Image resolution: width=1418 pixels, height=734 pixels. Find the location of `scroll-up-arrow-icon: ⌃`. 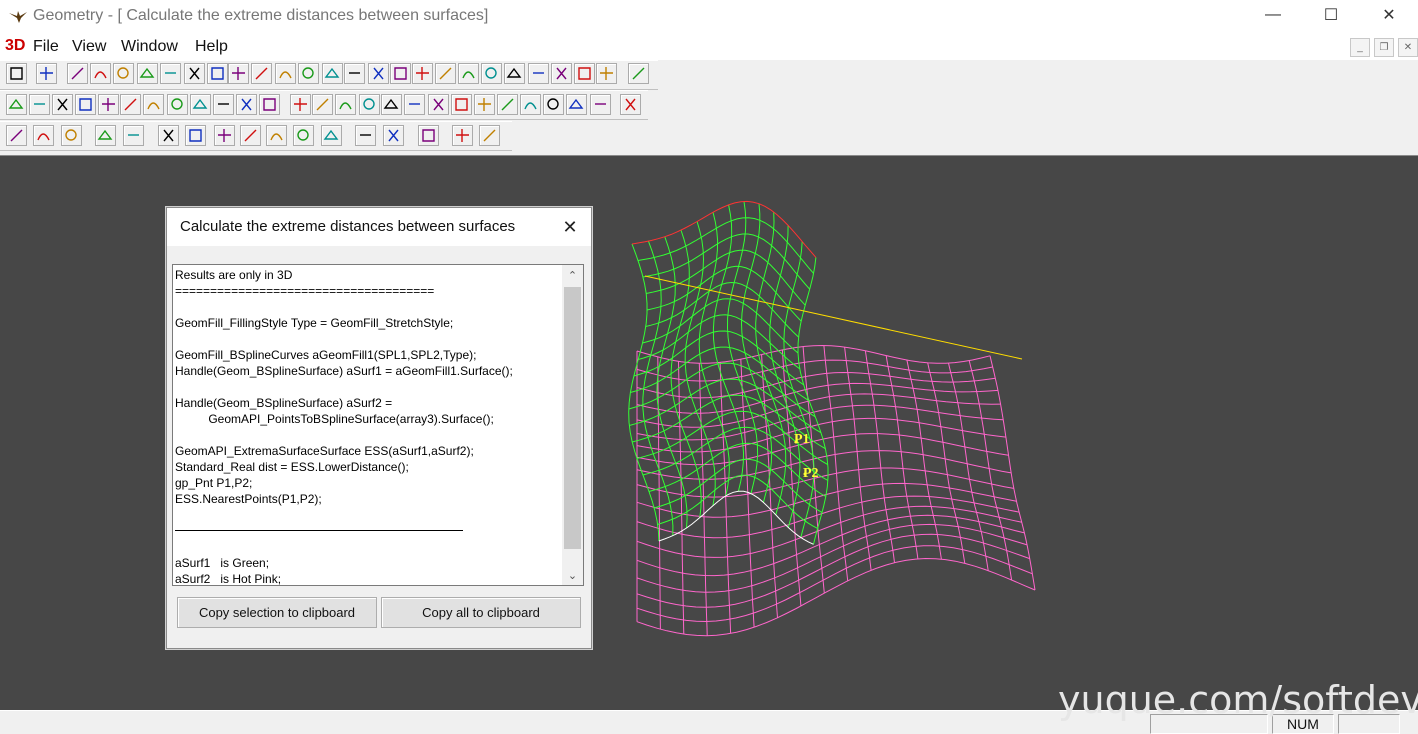

scroll-up-arrow-icon: ⌃ is located at coordinates (572, 275).